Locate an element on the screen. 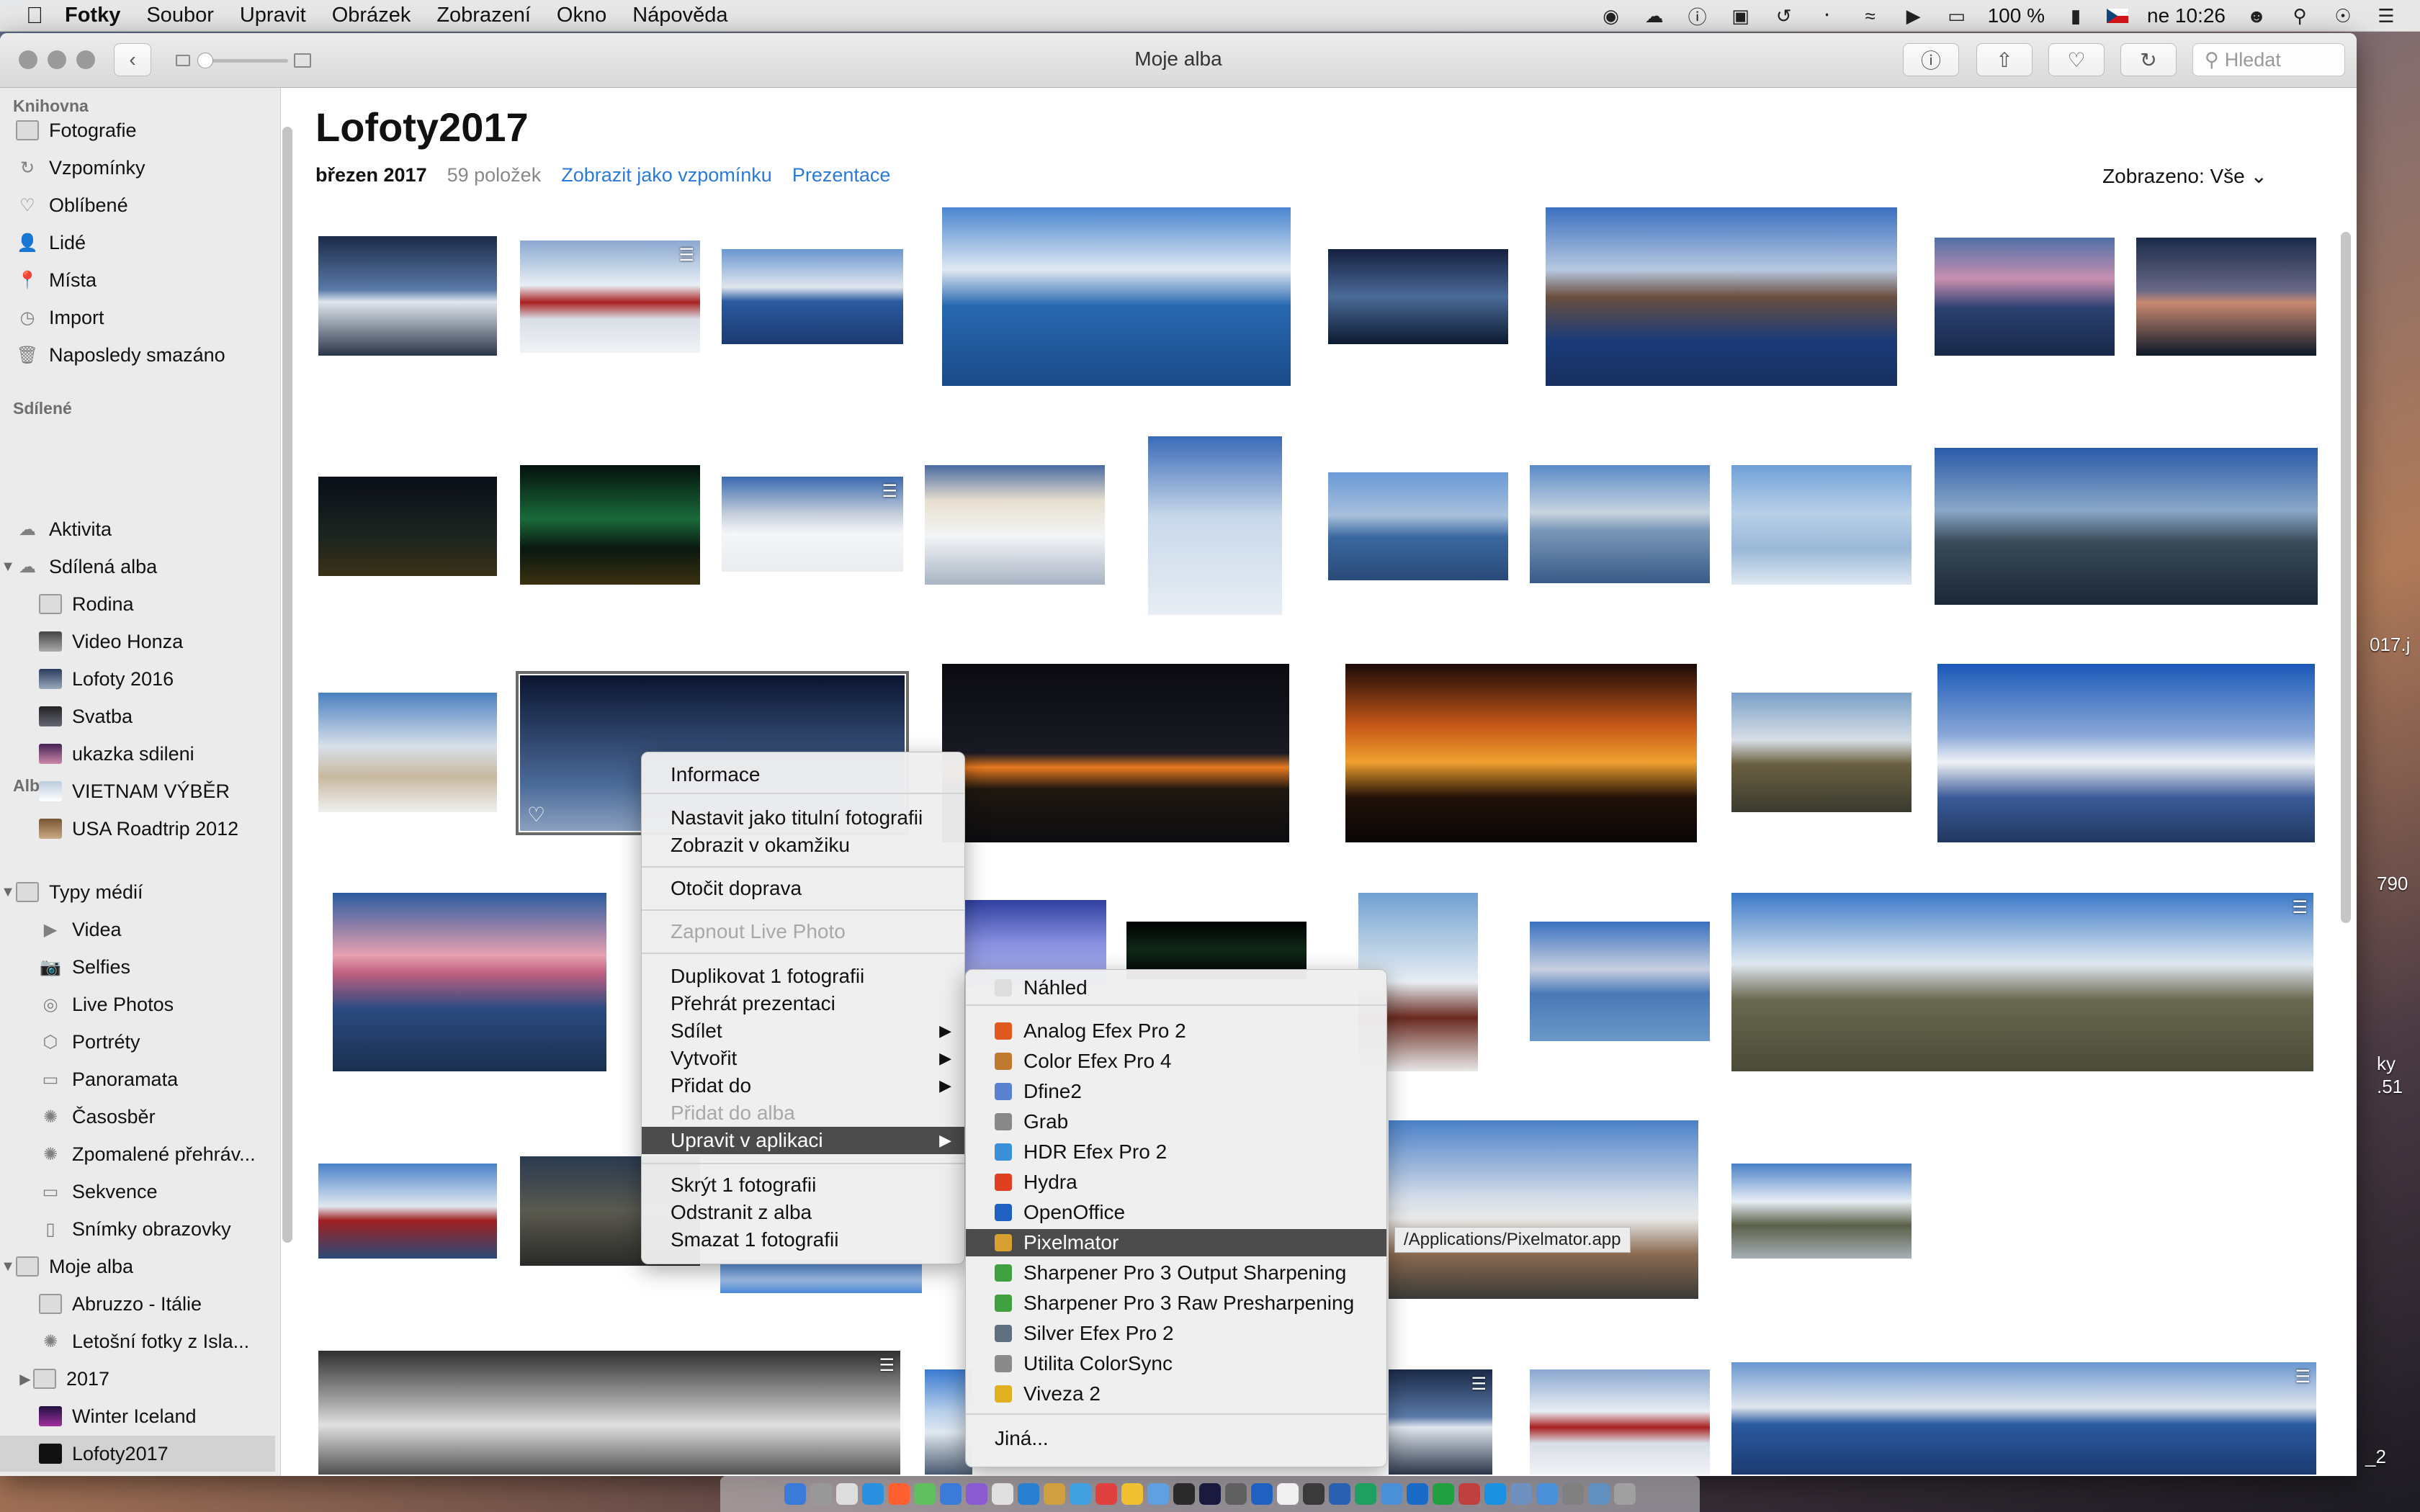 This screenshot has height=1512, width=2420. favorite-heart-icon: ♡ is located at coordinates (536, 815).